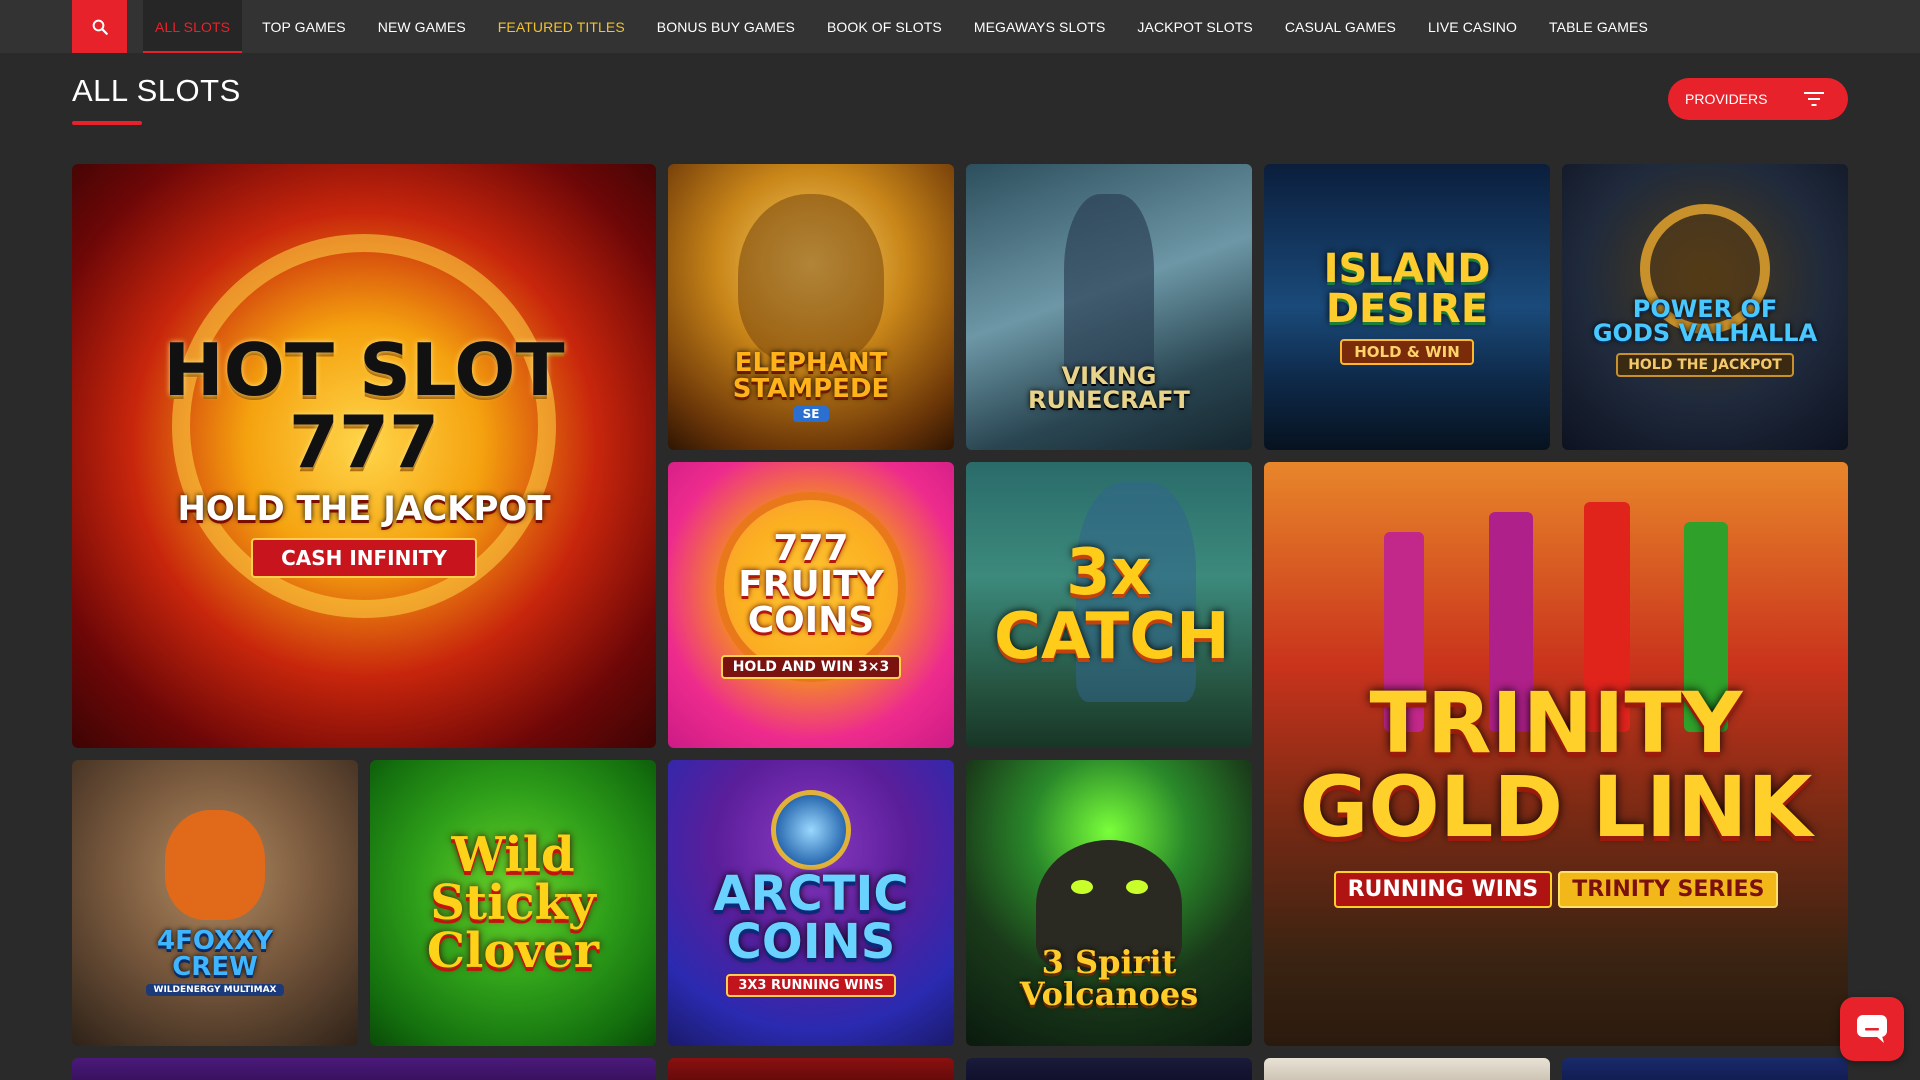  What do you see at coordinates (811, 667) in the screenshot?
I see `game-tag: HOLD AND WIN 3×3` at bounding box center [811, 667].